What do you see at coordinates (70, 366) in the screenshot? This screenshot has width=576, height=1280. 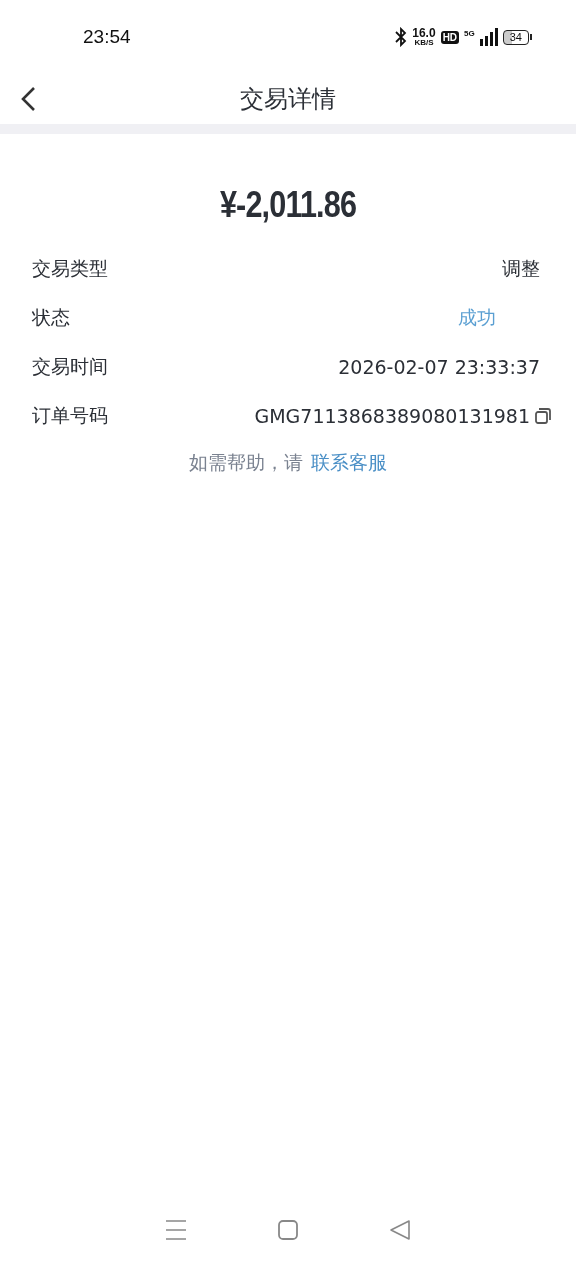 I see `detail-label: 交易时间` at bounding box center [70, 366].